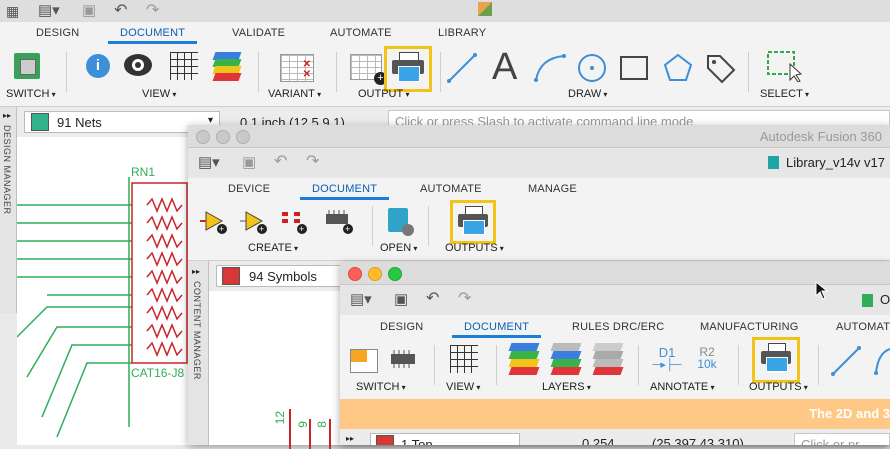 This screenshot has width=890, height=449. I want to click on nets-count: 91 Nets, so click(79, 122).